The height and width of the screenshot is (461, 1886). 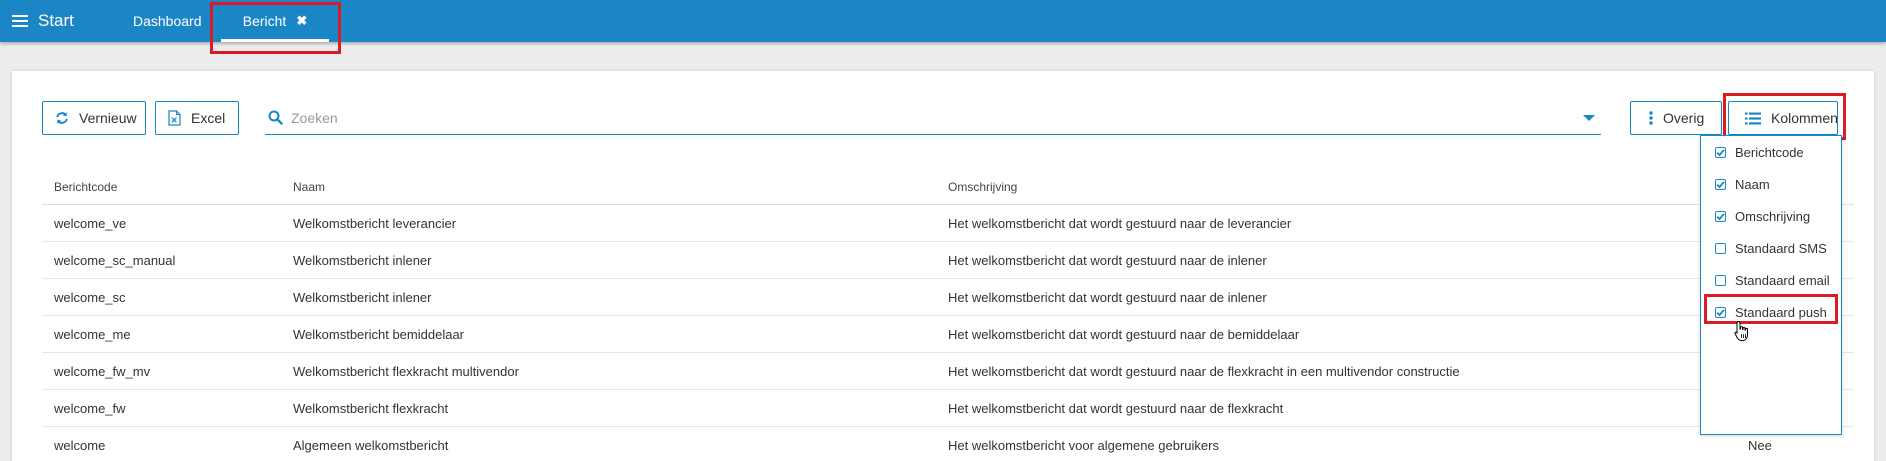 What do you see at coordinates (937, 117) in the screenshot?
I see `search-input` at bounding box center [937, 117].